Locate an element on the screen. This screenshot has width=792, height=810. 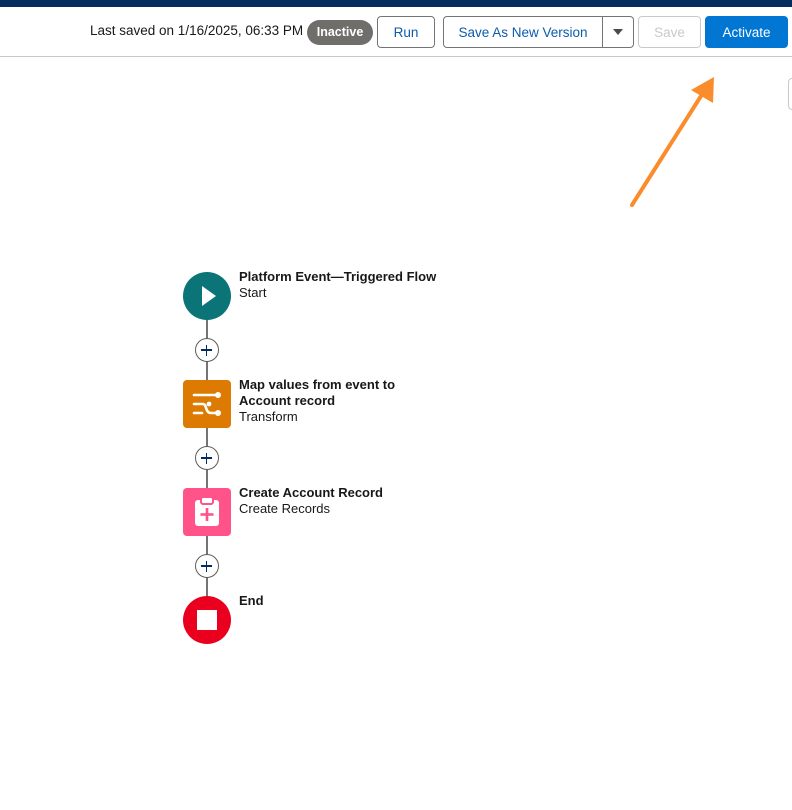
transform-node-subtitle: Transform is located at coordinates (268, 416).